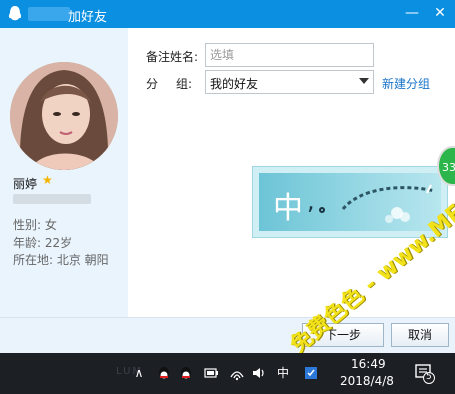  I want to click on avatar, so click(64, 116).